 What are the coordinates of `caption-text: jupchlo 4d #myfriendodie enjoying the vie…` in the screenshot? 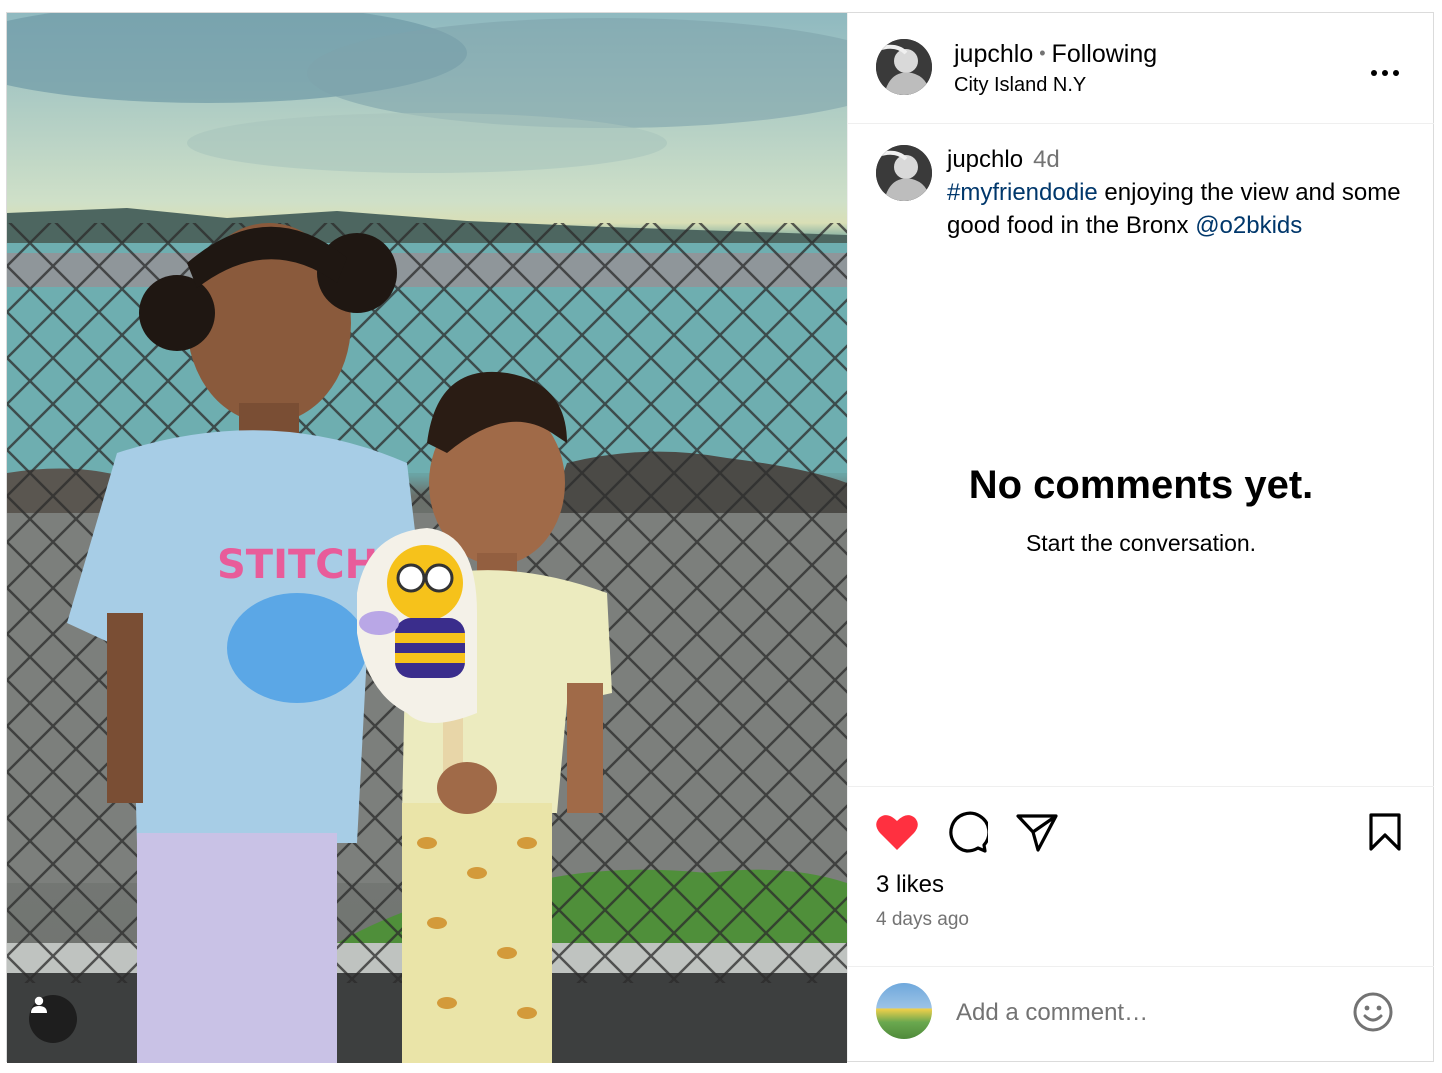 It's located at (1177, 192).